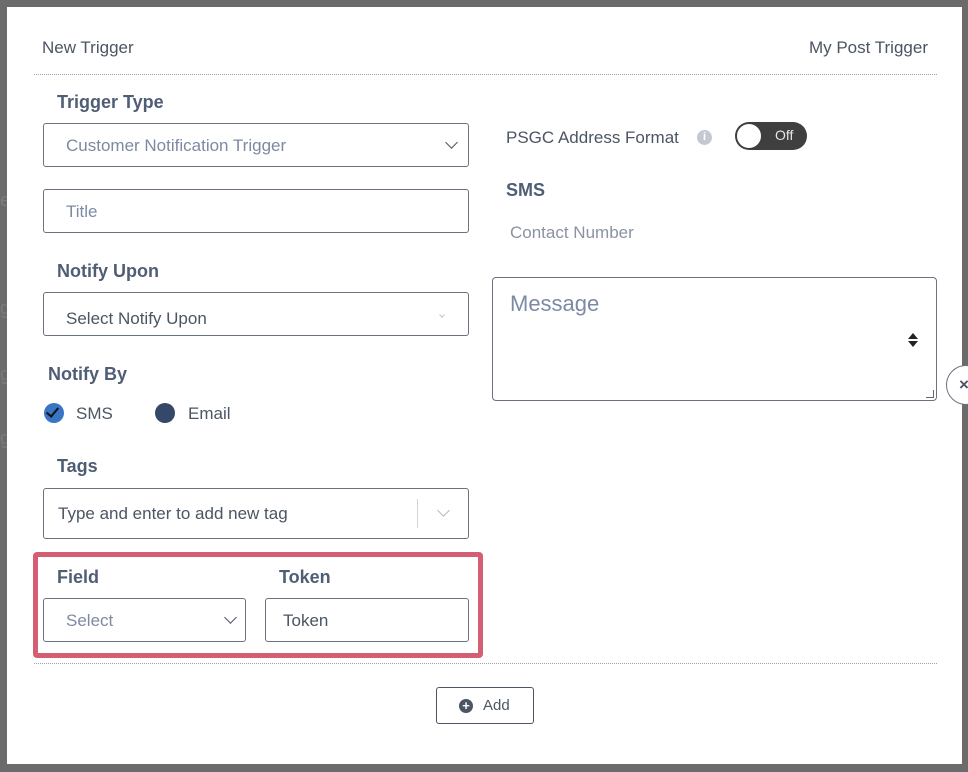  I want to click on sms-radio, so click(54, 413).